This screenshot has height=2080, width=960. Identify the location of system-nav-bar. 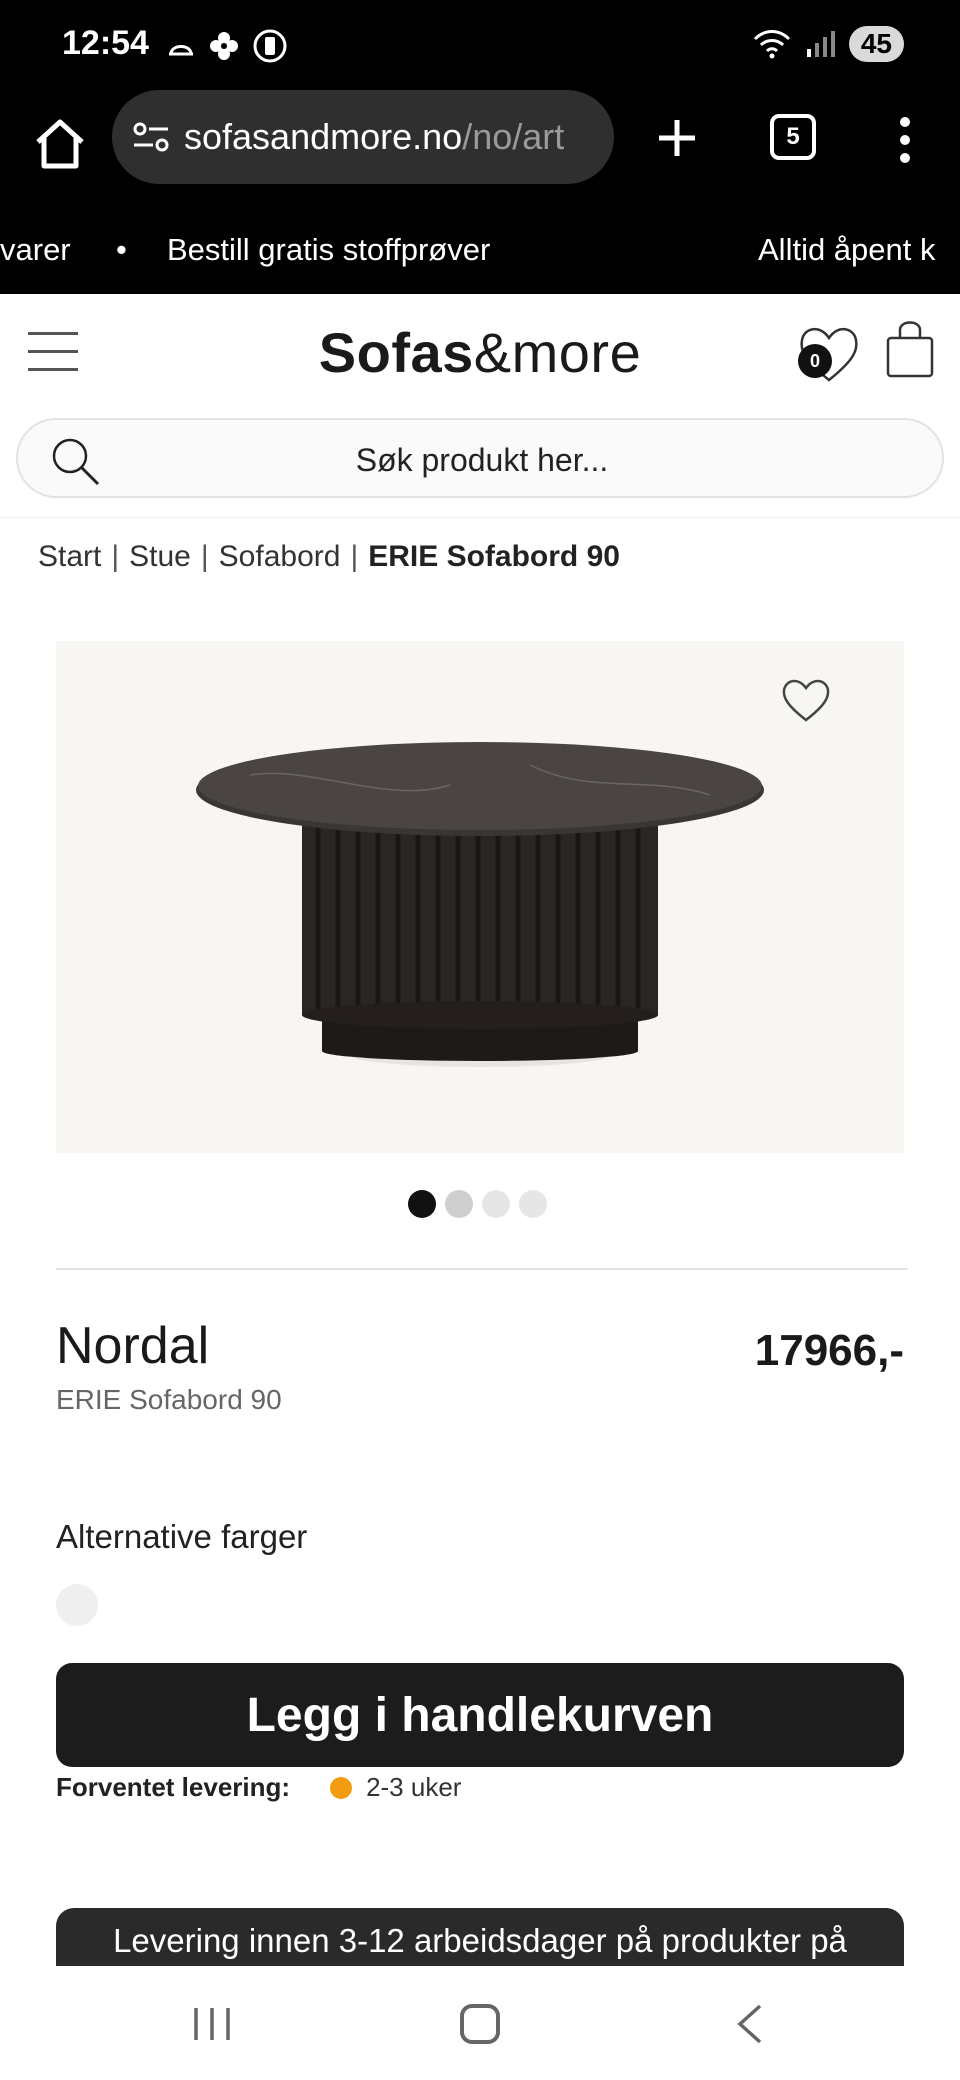
(480, 2023).